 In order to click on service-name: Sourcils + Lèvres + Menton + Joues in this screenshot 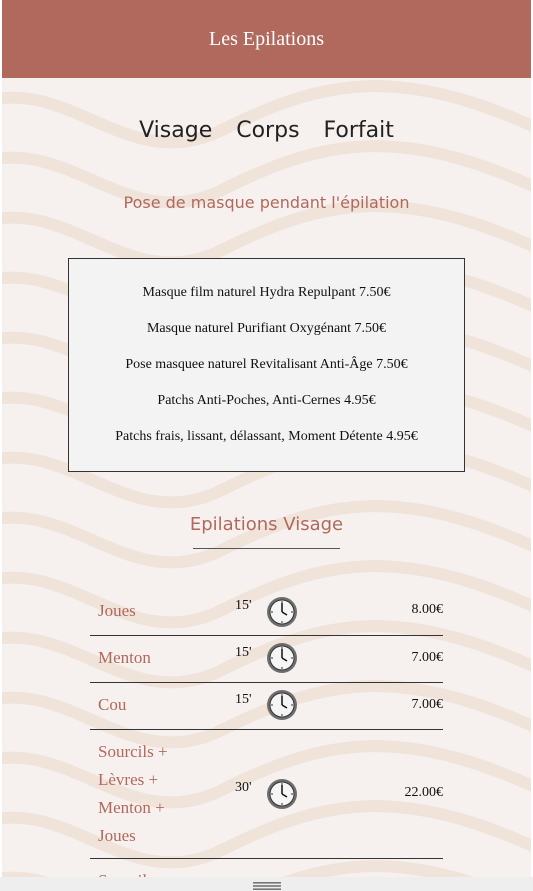, I will do `click(133, 794)`.